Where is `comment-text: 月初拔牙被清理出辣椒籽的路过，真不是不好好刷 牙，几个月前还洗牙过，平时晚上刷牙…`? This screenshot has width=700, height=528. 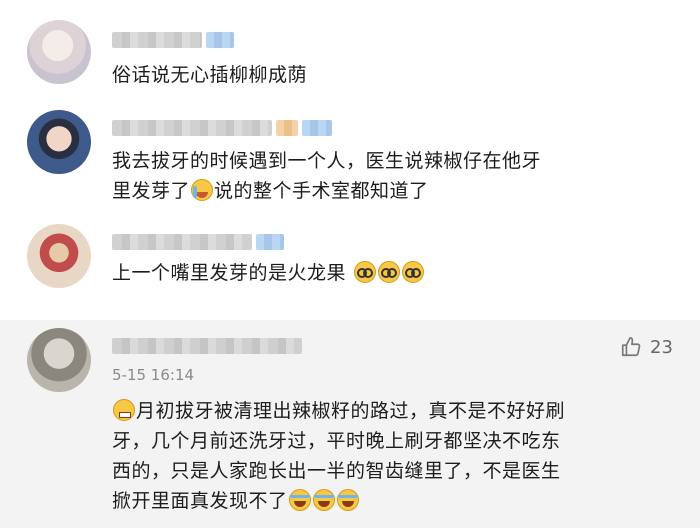 comment-text: 月初拔牙被清理出辣椒籽的路过，真不是不好好刷 牙，几个月前还洗牙过，平时晚上刷牙… is located at coordinates (338, 456).